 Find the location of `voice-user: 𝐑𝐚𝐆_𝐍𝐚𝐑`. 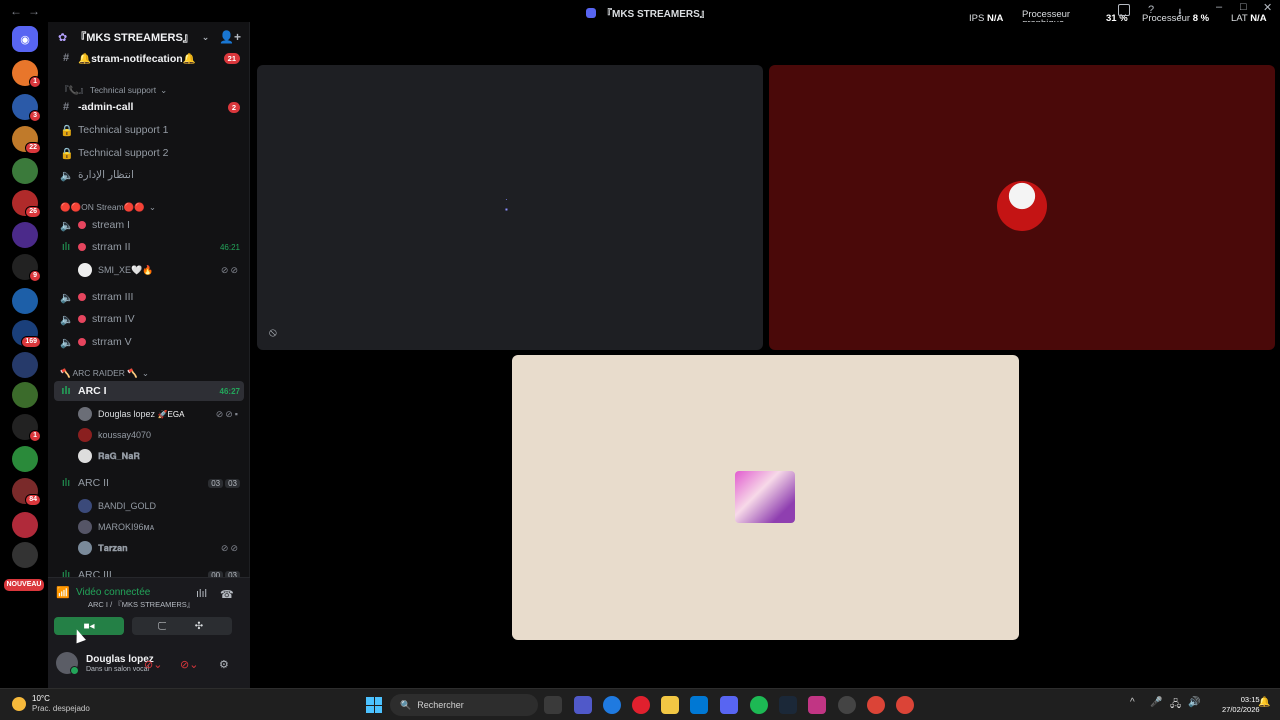

voice-user: 𝐑𝐚𝐆_𝐍𝐚𝐑 is located at coordinates (161, 456).